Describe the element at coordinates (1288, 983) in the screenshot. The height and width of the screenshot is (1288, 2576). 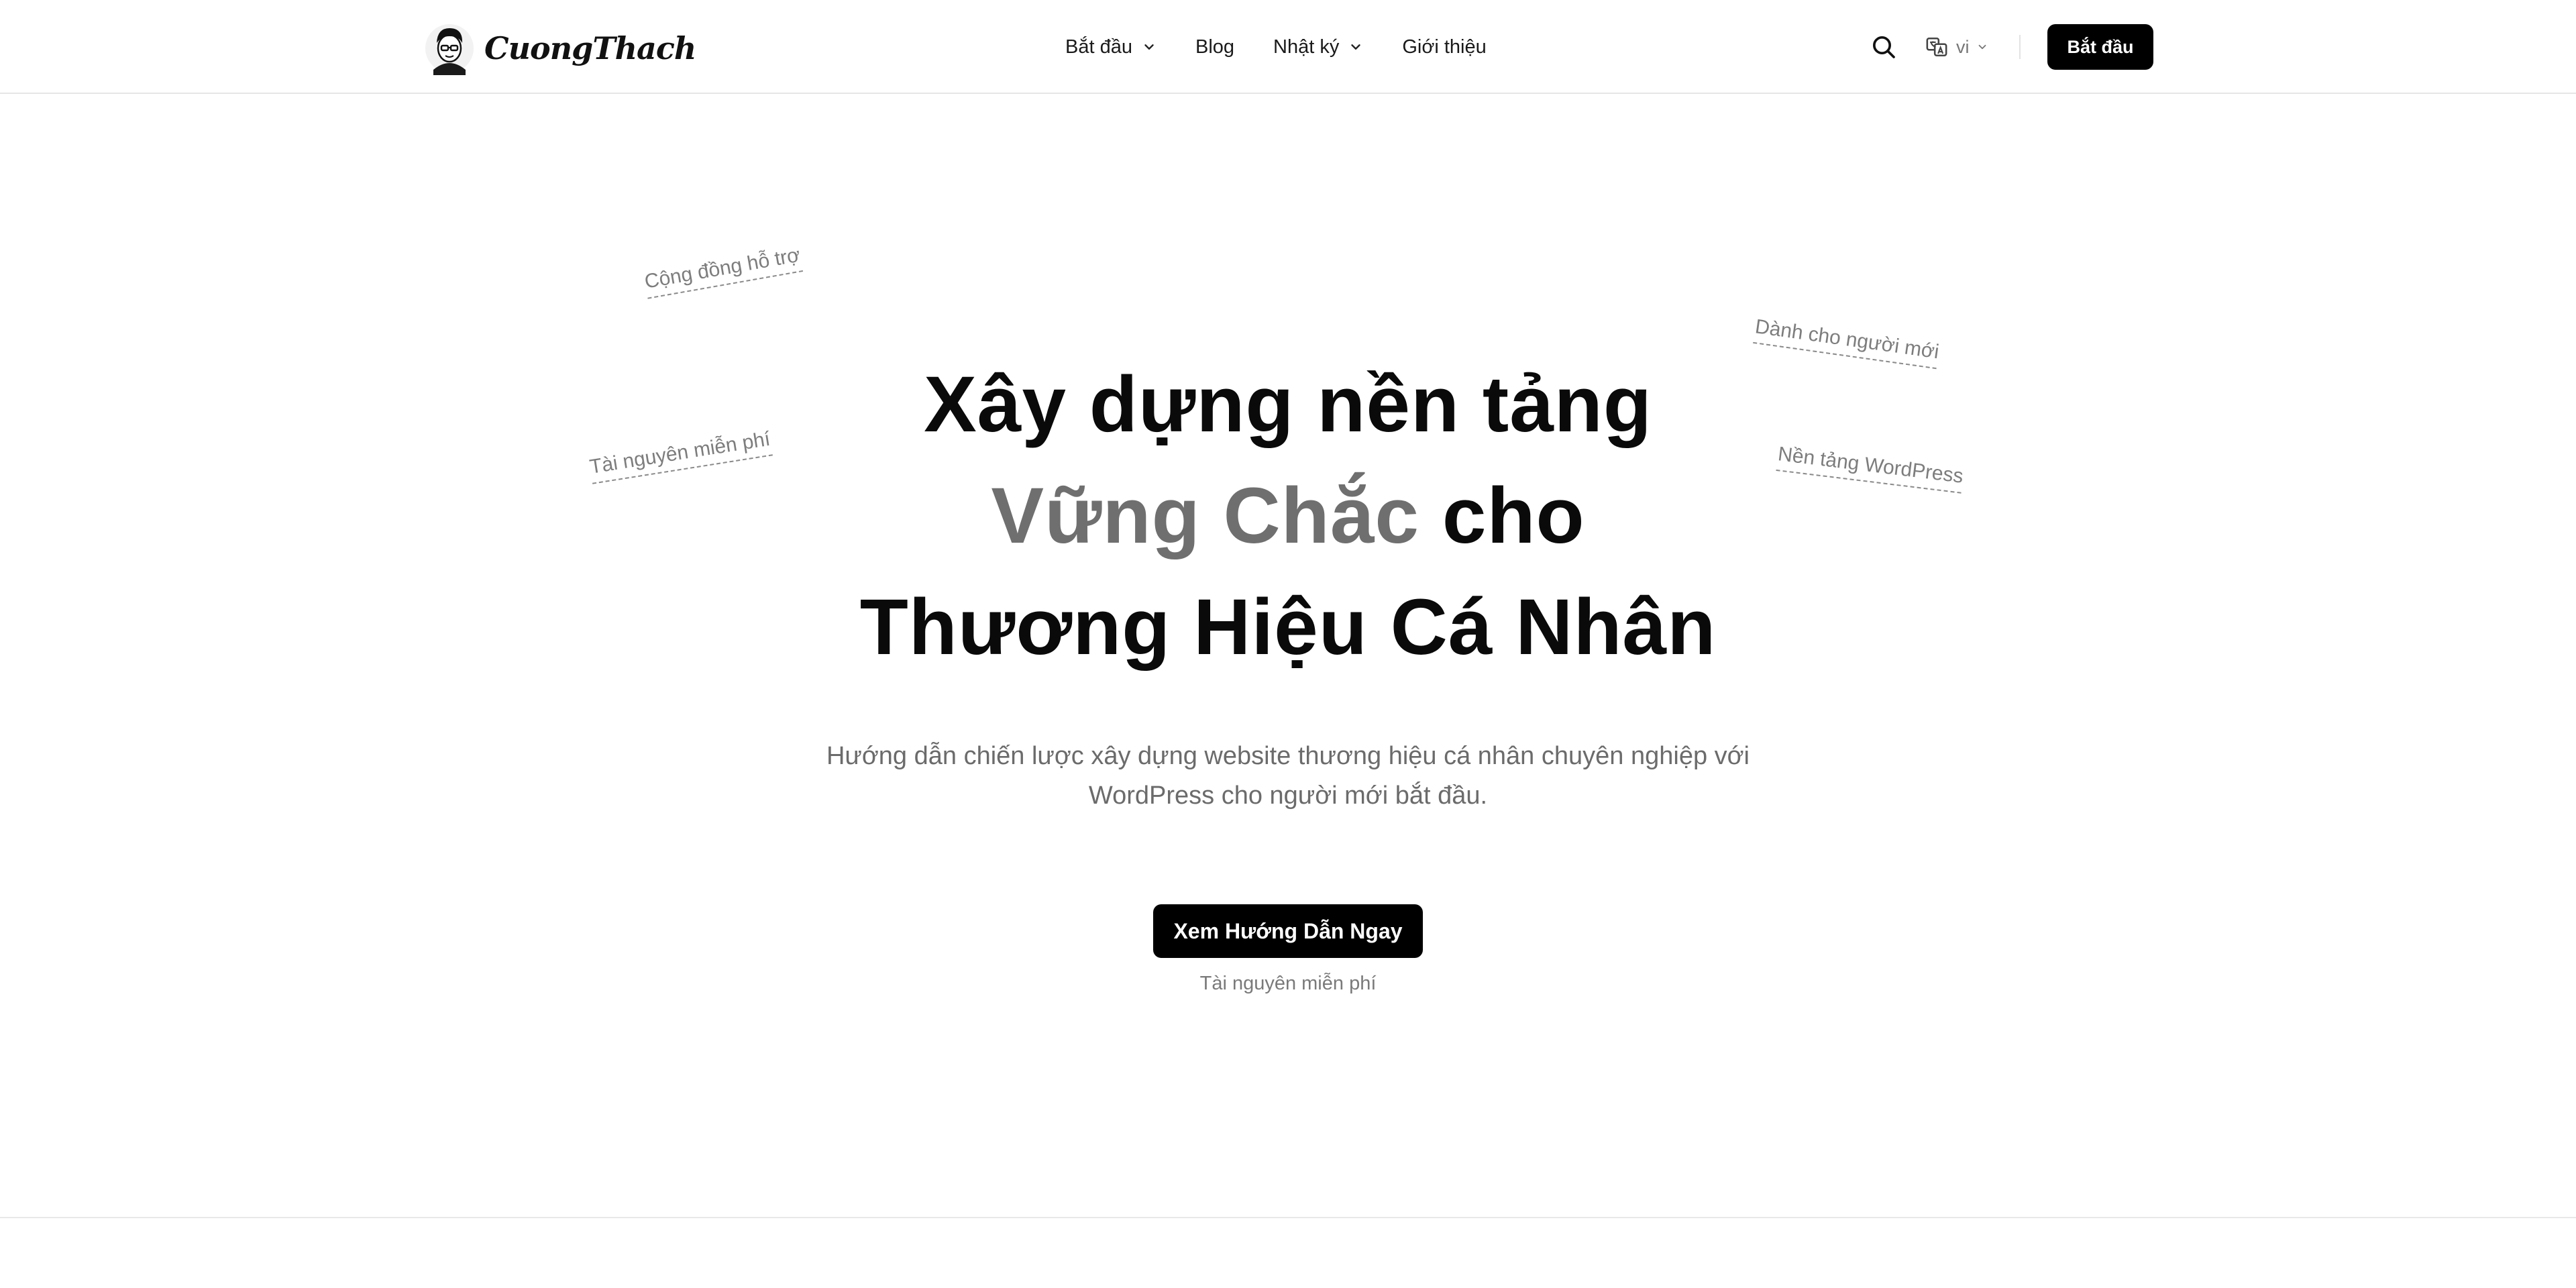
I see `hero-note: Tài nguyên miễn phí` at that location.